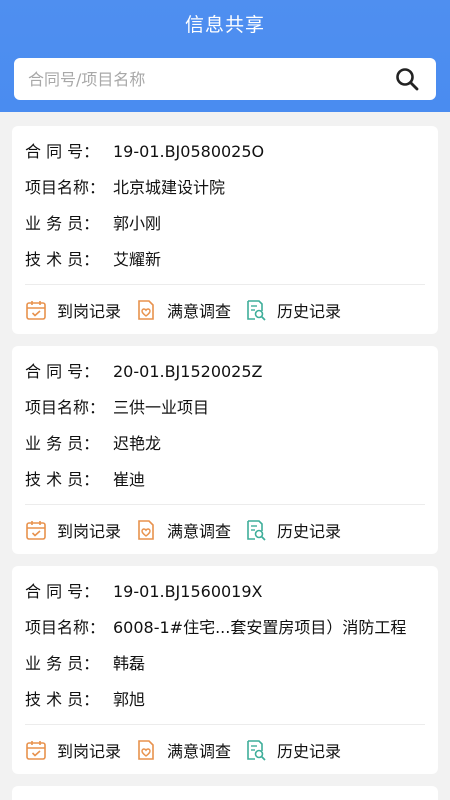 Image resolution: width=450 pixels, height=800 pixels. What do you see at coordinates (169, 187) in the screenshot?
I see `project-value: 北京城建设计院` at bounding box center [169, 187].